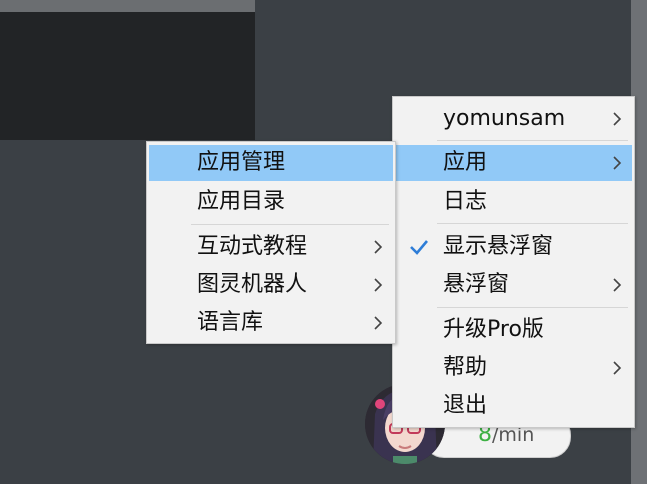  I want to click on menu-item-apps-label: 应用, so click(465, 162).